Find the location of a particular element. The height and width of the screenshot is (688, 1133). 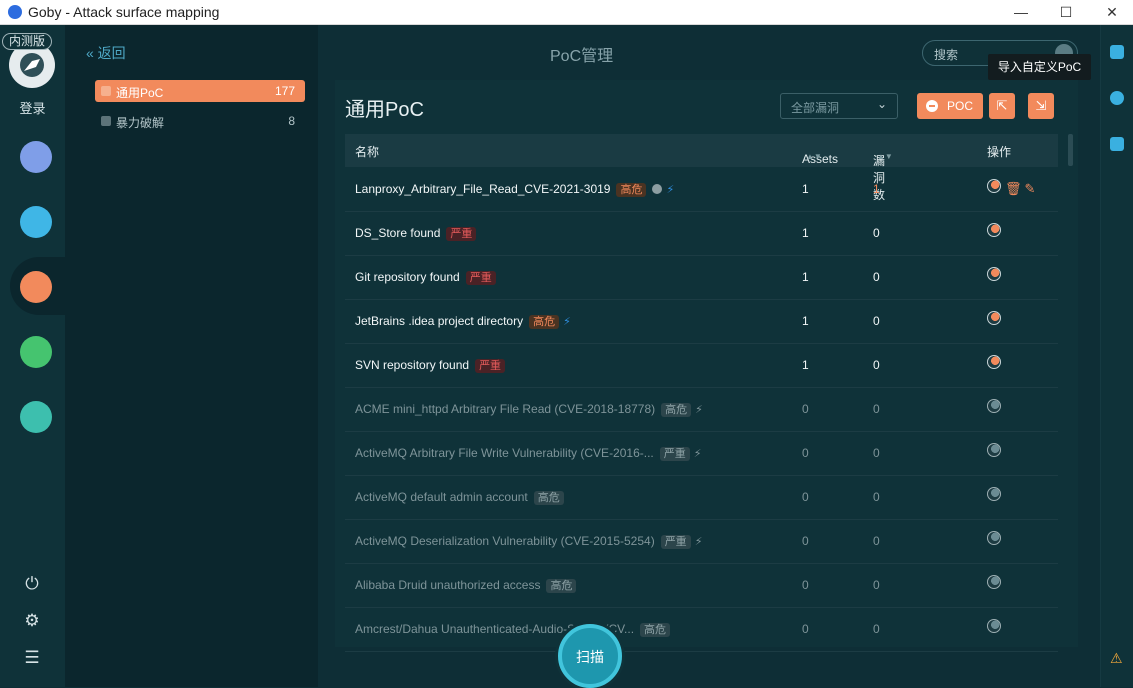

scan-button: 扫描 is located at coordinates (590, 656).